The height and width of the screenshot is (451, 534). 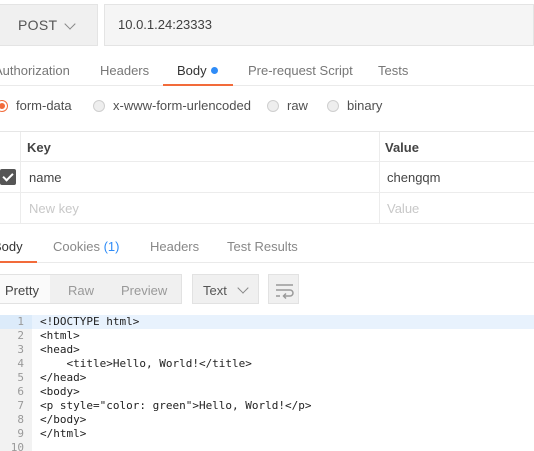 What do you see at coordinates (267, 208) in the screenshot?
I see `table-row-new: New key Value` at bounding box center [267, 208].